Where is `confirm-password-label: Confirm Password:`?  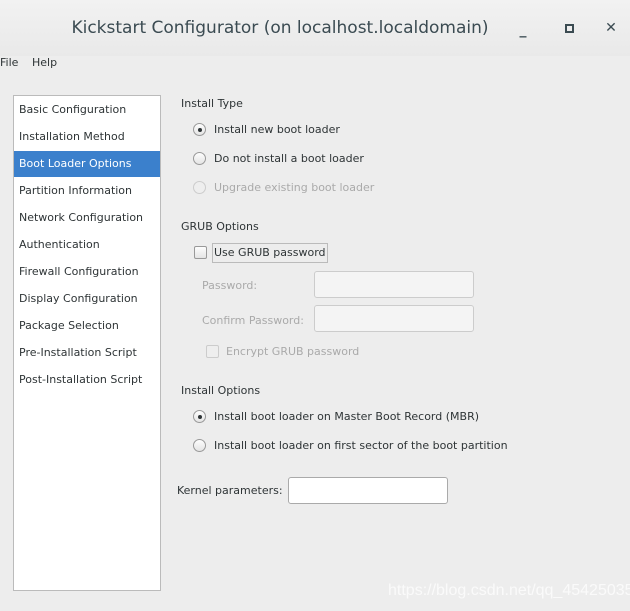
confirm-password-label: Confirm Password: is located at coordinates (253, 320).